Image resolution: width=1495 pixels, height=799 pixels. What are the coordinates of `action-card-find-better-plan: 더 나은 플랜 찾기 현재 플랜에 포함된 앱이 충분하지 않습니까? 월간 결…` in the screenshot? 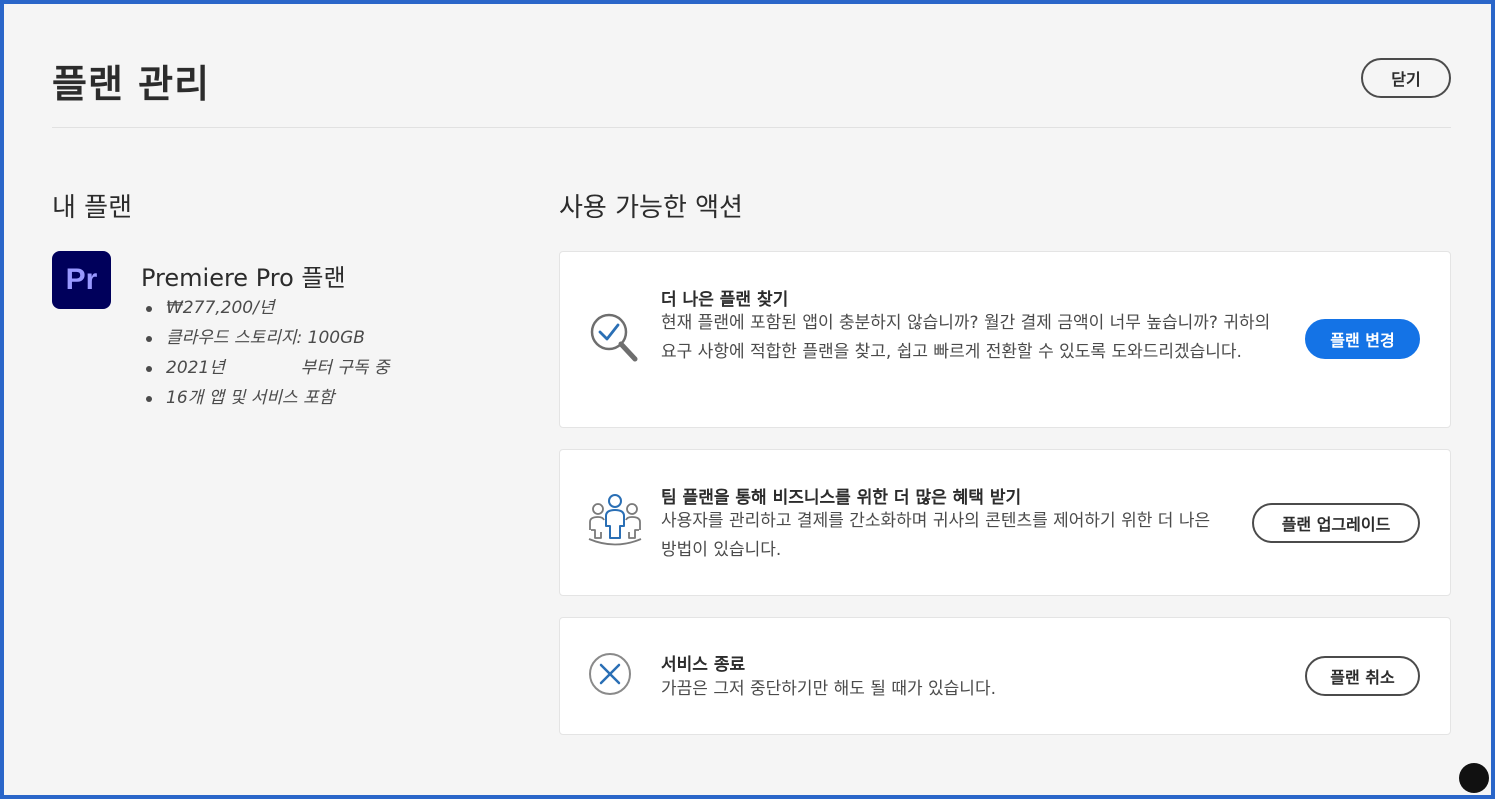 It's located at (1005, 339).